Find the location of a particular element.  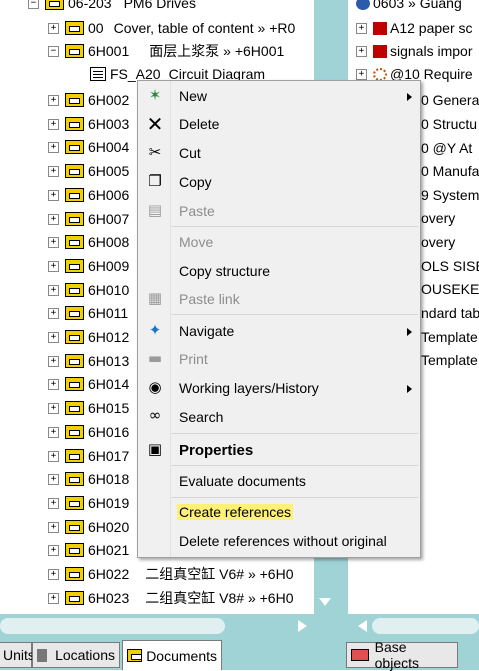

menu-item-paste-link: Paste link is located at coordinates (209, 299).